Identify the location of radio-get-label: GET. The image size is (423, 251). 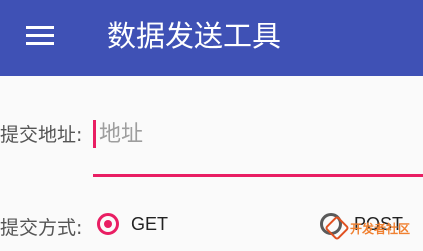
(150, 223).